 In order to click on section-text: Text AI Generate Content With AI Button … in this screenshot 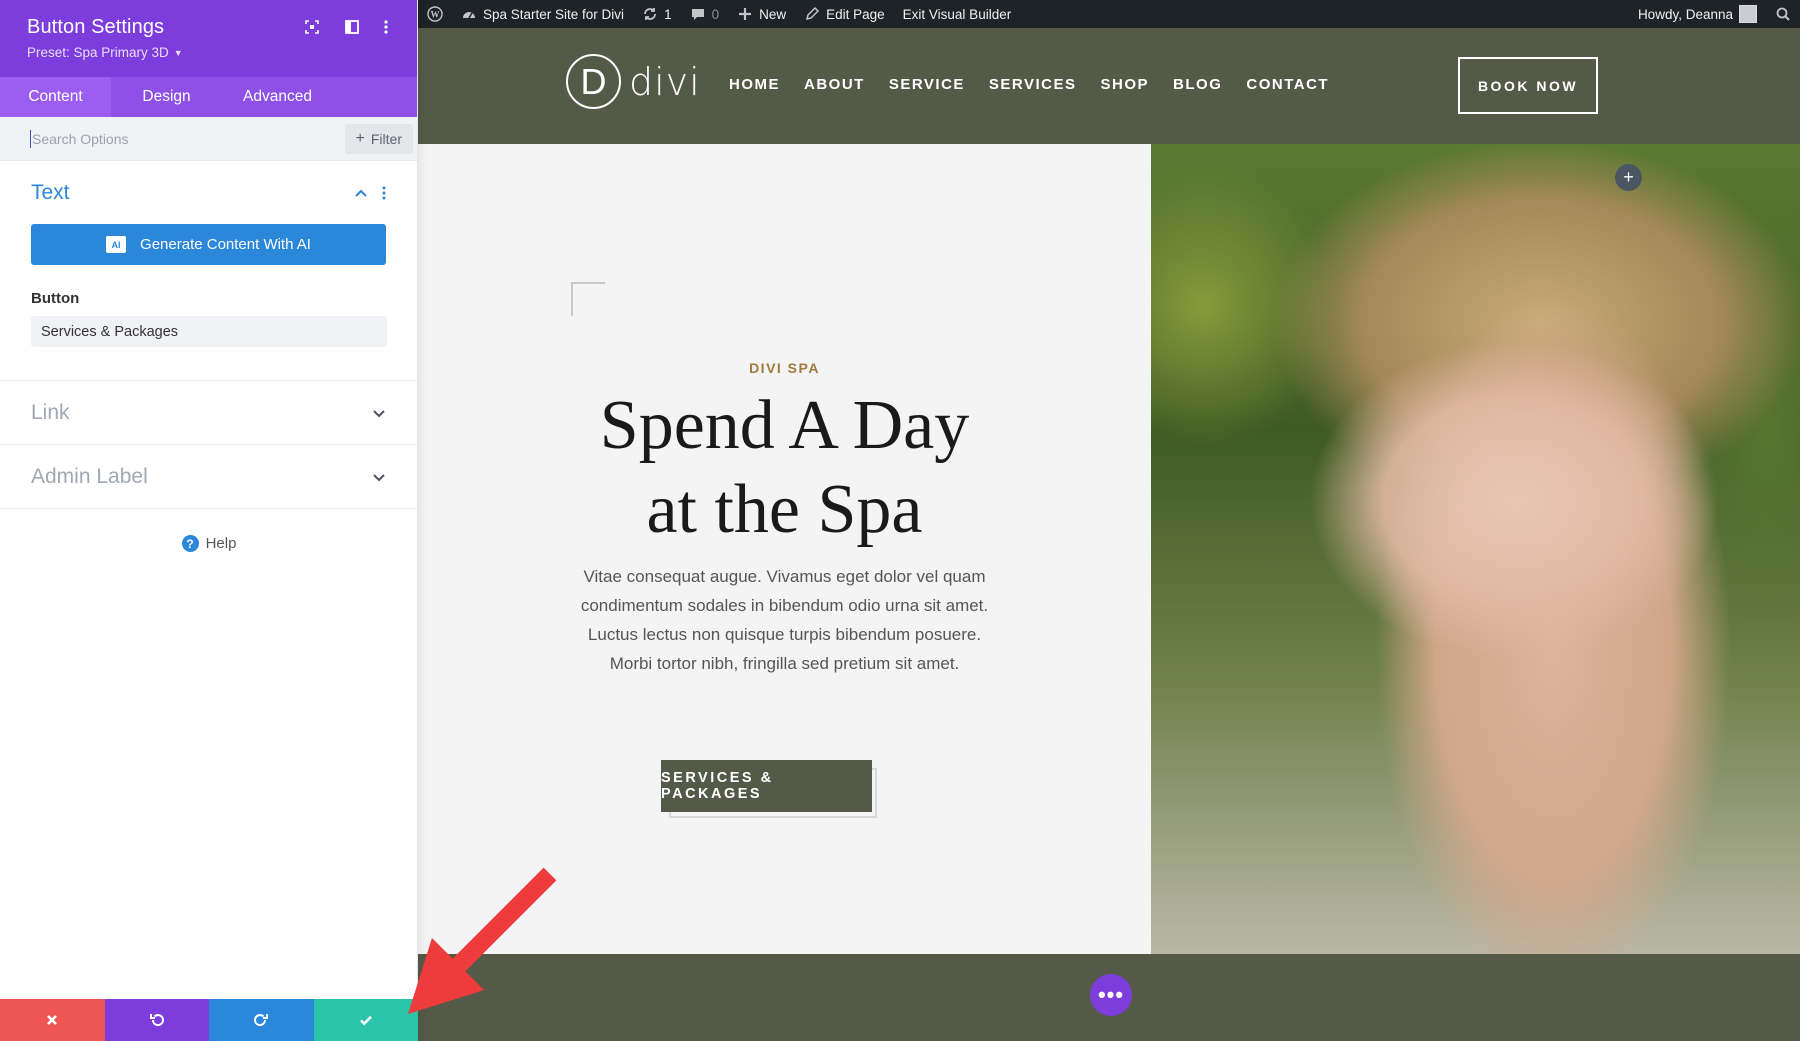, I will do `click(208, 271)`.